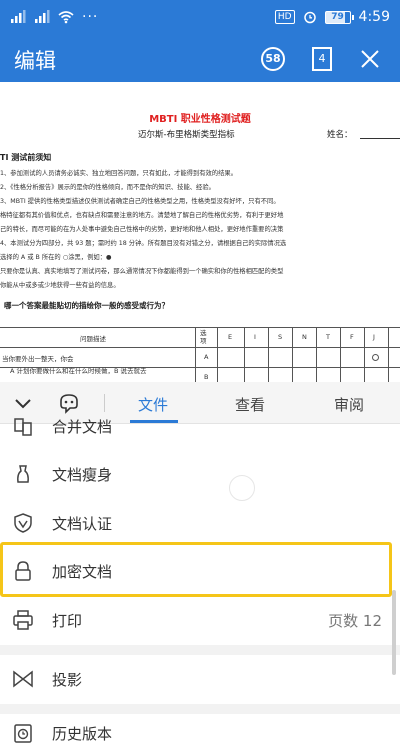 The height and width of the screenshot is (750, 400). I want to click on menu-item-certify: 文档认证, so click(200, 523).